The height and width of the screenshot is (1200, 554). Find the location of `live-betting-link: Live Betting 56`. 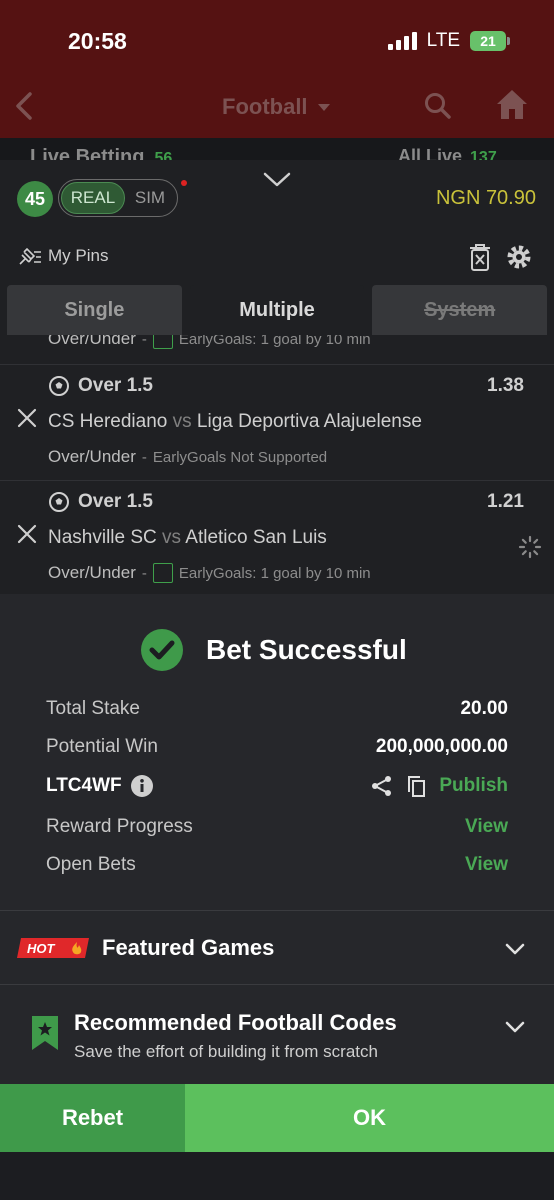

live-betting-link: Live Betting 56 is located at coordinates (101, 153).